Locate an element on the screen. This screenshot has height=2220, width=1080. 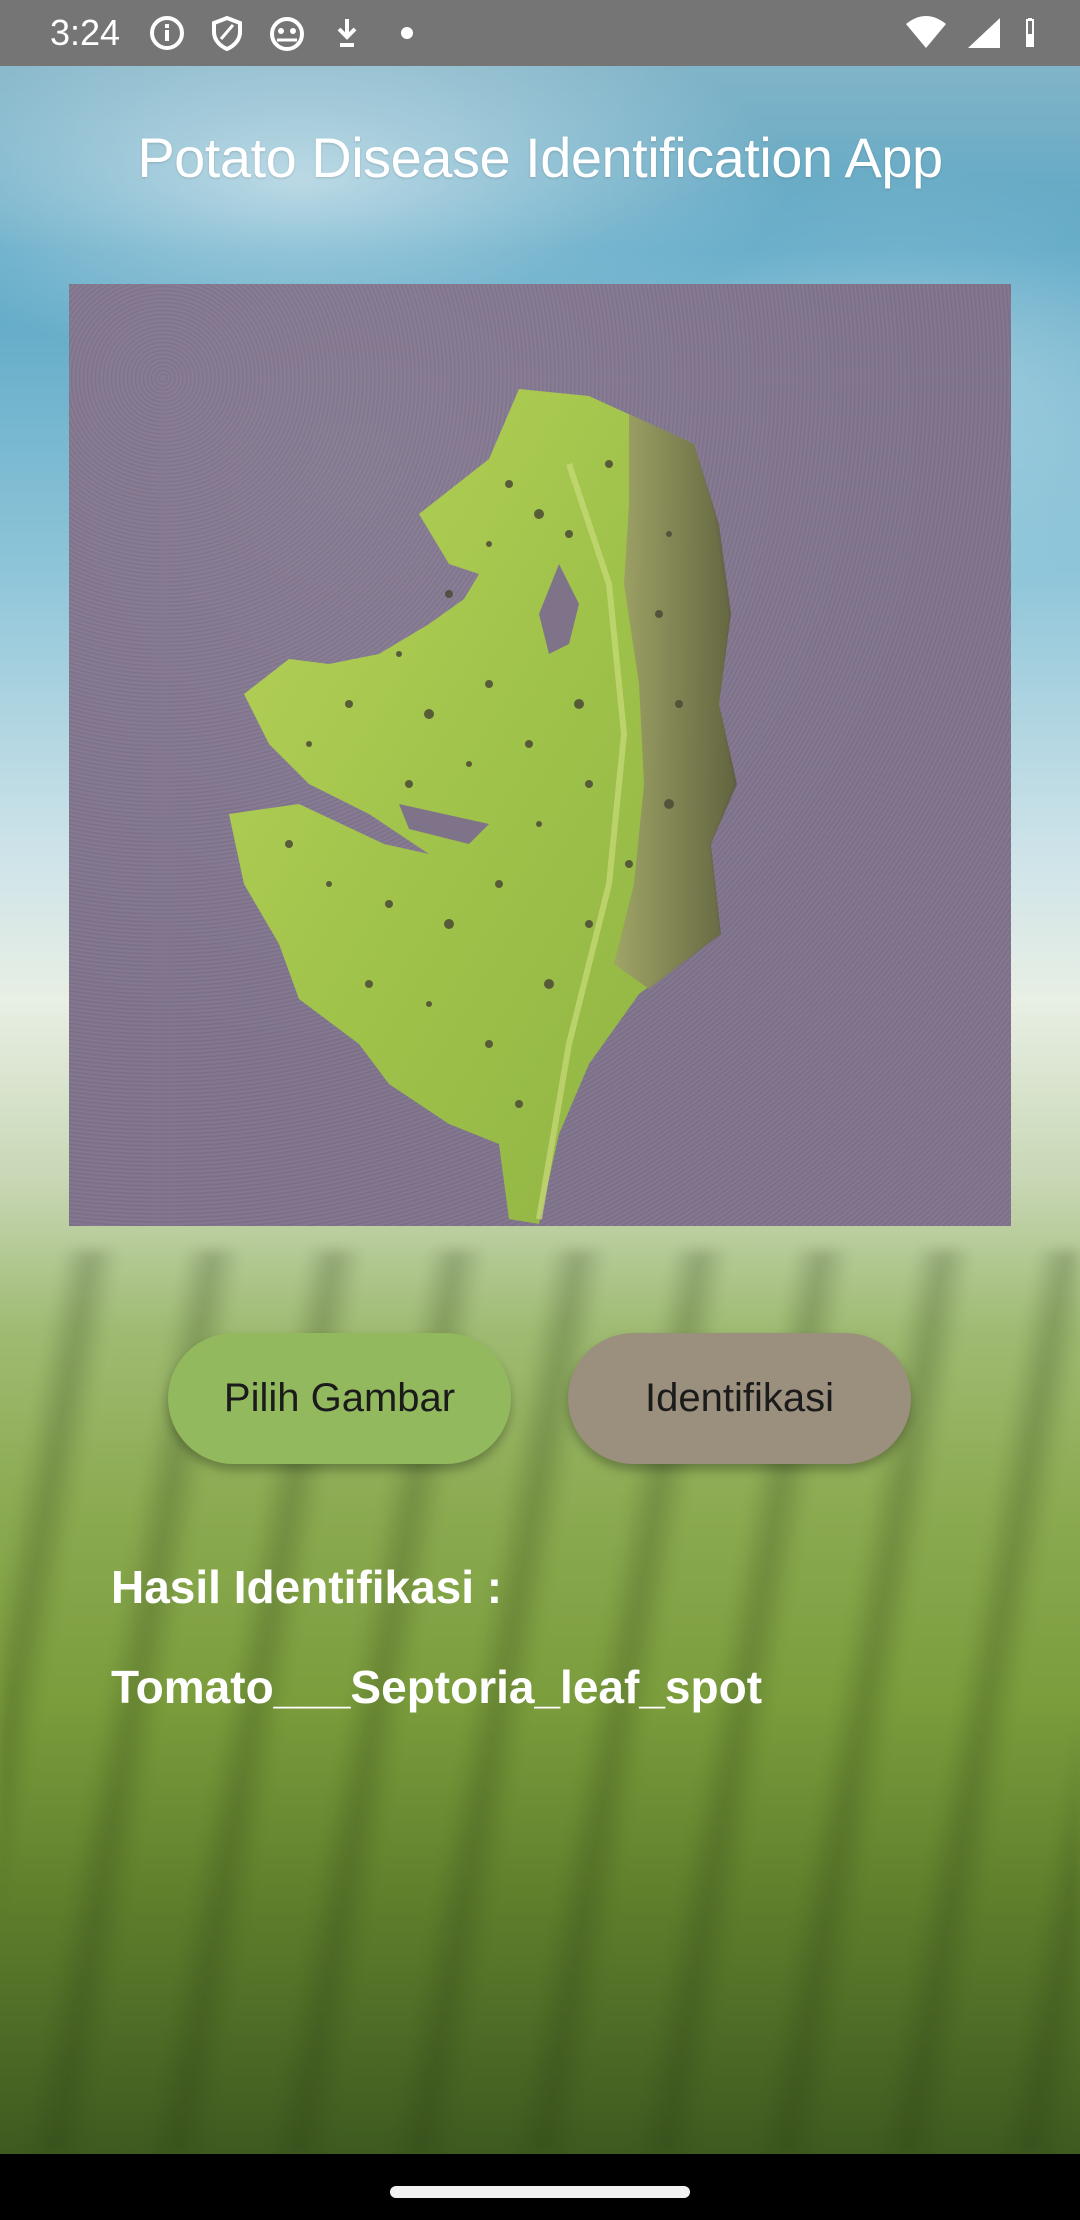
battery-icon is located at coordinates (1030, 33).